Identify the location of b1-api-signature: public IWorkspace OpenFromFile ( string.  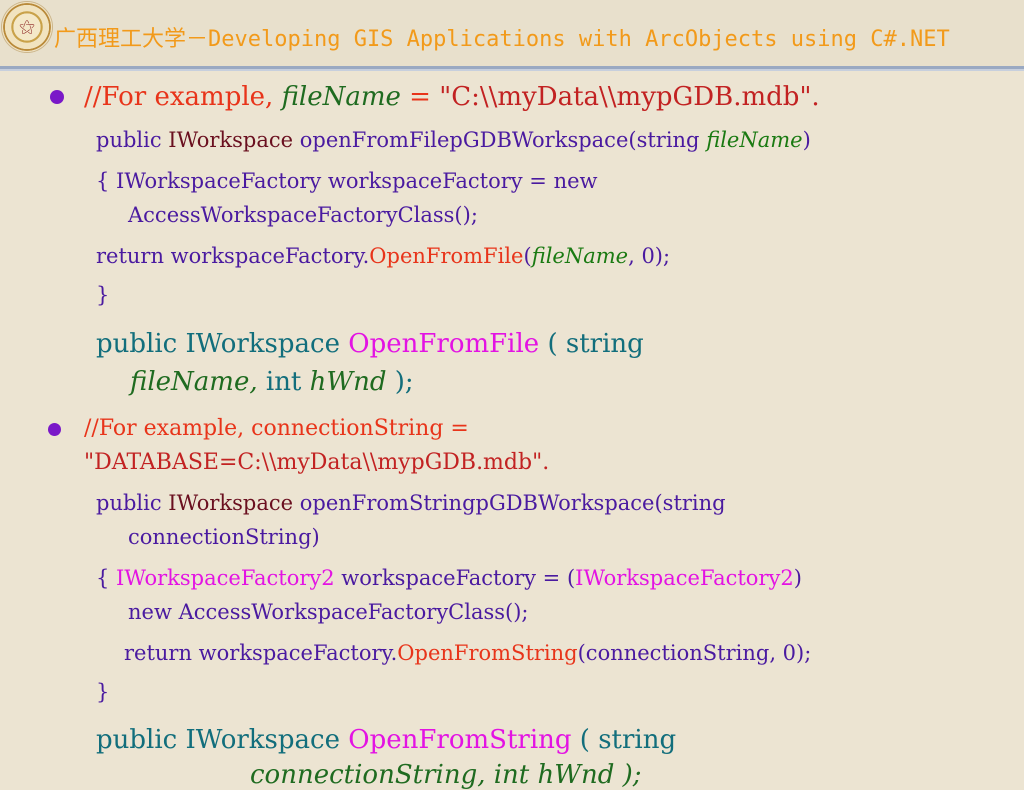
(370, 344).